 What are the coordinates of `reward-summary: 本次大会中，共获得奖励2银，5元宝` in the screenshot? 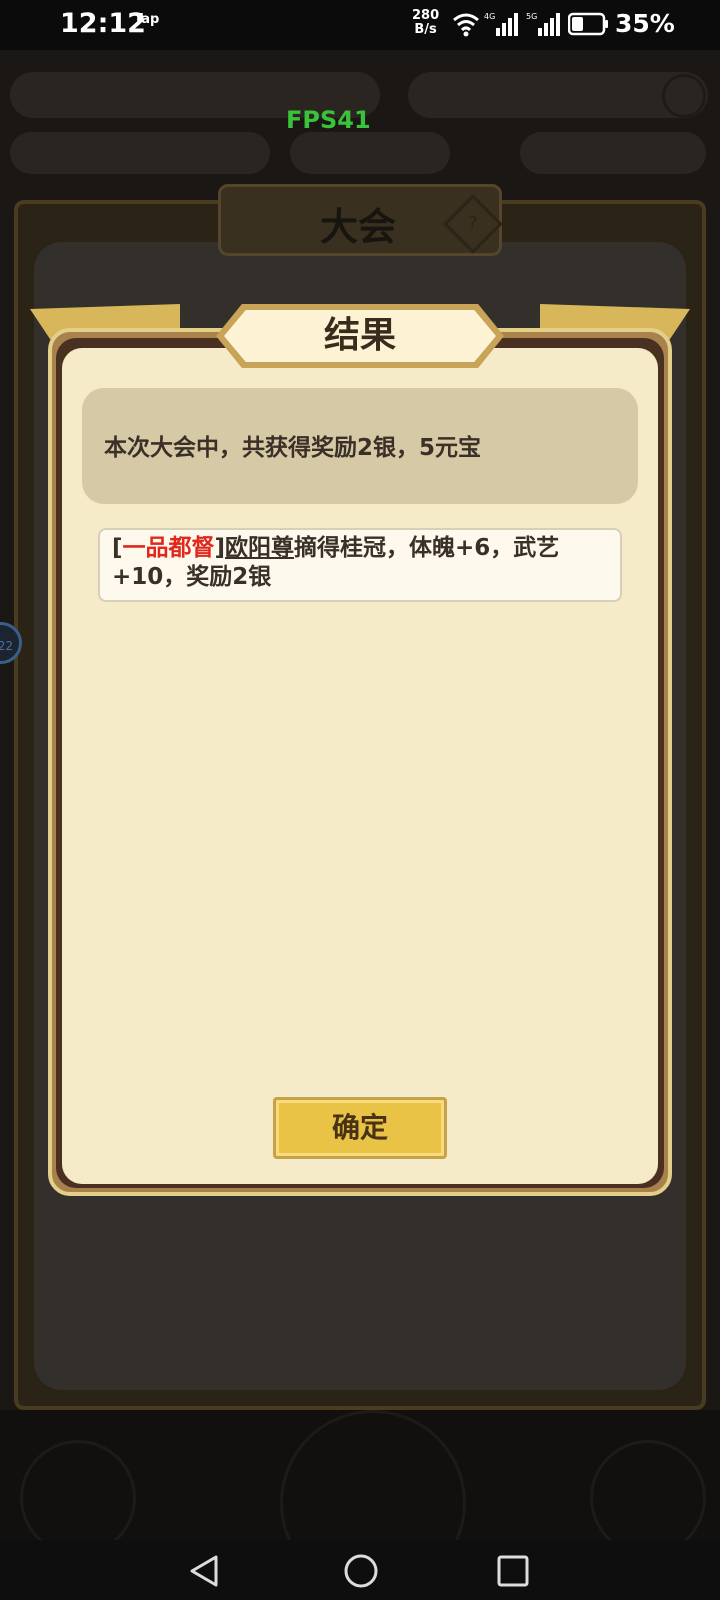 It's located at (293, 448).